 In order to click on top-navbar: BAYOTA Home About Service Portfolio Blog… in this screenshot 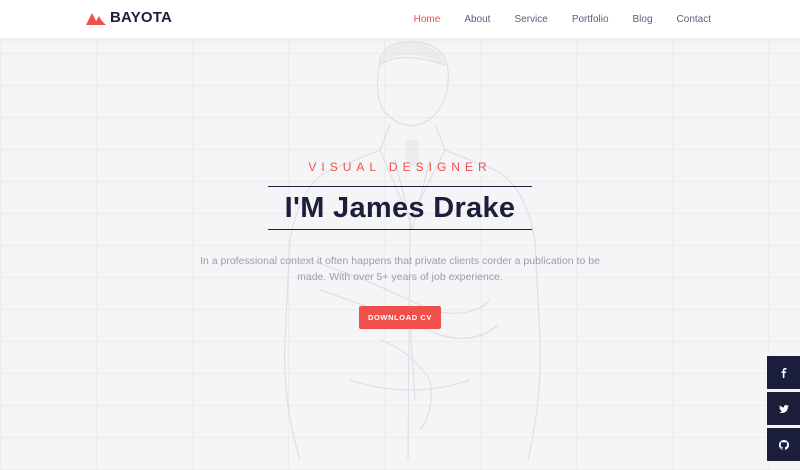, I will do `click(400, 19)`.